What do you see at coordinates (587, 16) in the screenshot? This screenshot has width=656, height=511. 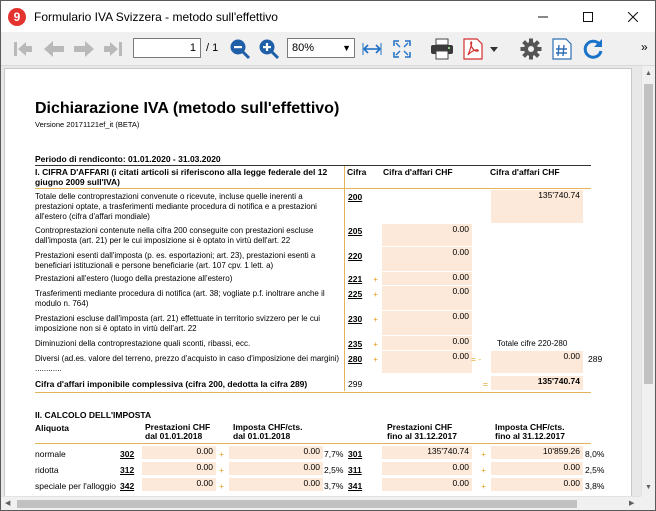 I see `maximize-button` at bounding box center [587, 16].